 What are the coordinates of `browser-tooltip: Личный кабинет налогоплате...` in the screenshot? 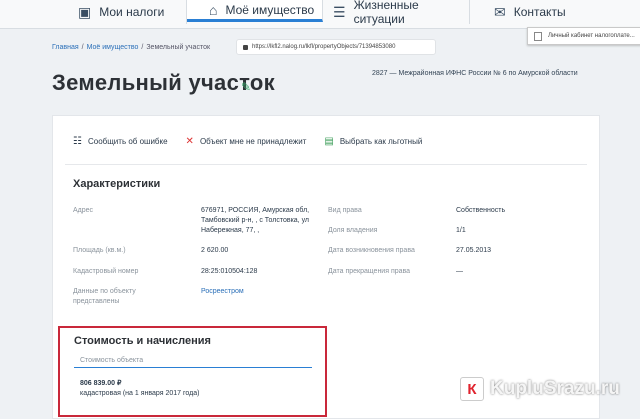 It's located at (583, 36).